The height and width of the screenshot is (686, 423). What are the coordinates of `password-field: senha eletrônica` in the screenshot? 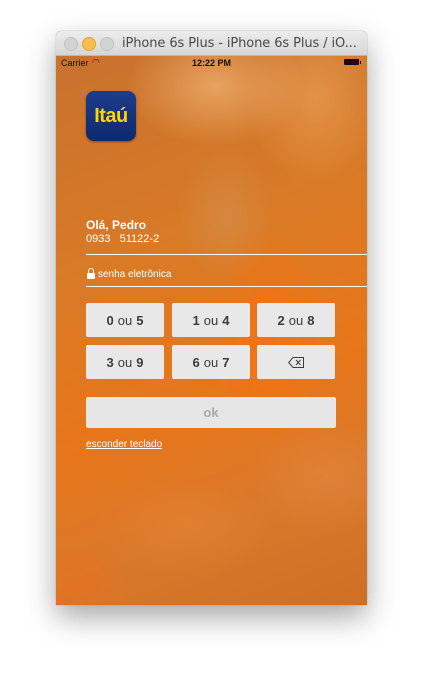 It's located at (128, 274).